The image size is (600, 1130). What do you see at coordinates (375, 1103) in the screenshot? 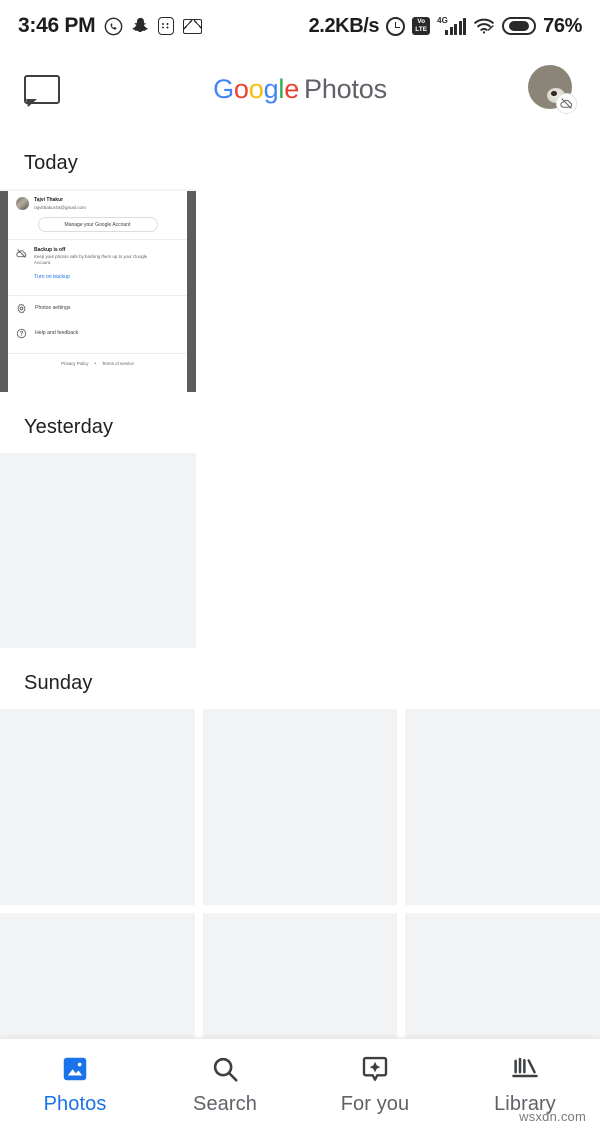
I see `nav-label-for-you: For you` at bounding box center [375, 1103].